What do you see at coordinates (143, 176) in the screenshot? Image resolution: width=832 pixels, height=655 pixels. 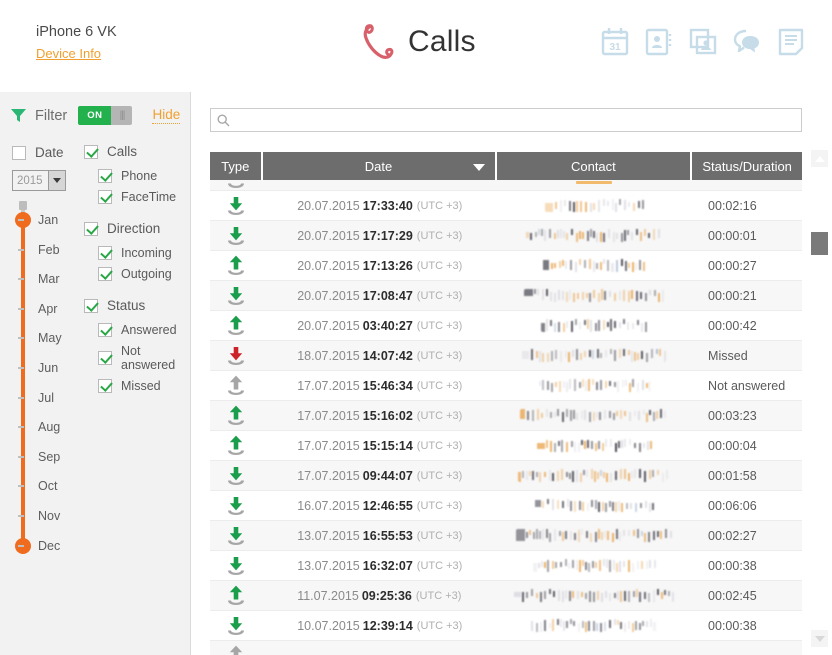 I see `filter-item-phone: Phone` at bounding box center [143, 176].